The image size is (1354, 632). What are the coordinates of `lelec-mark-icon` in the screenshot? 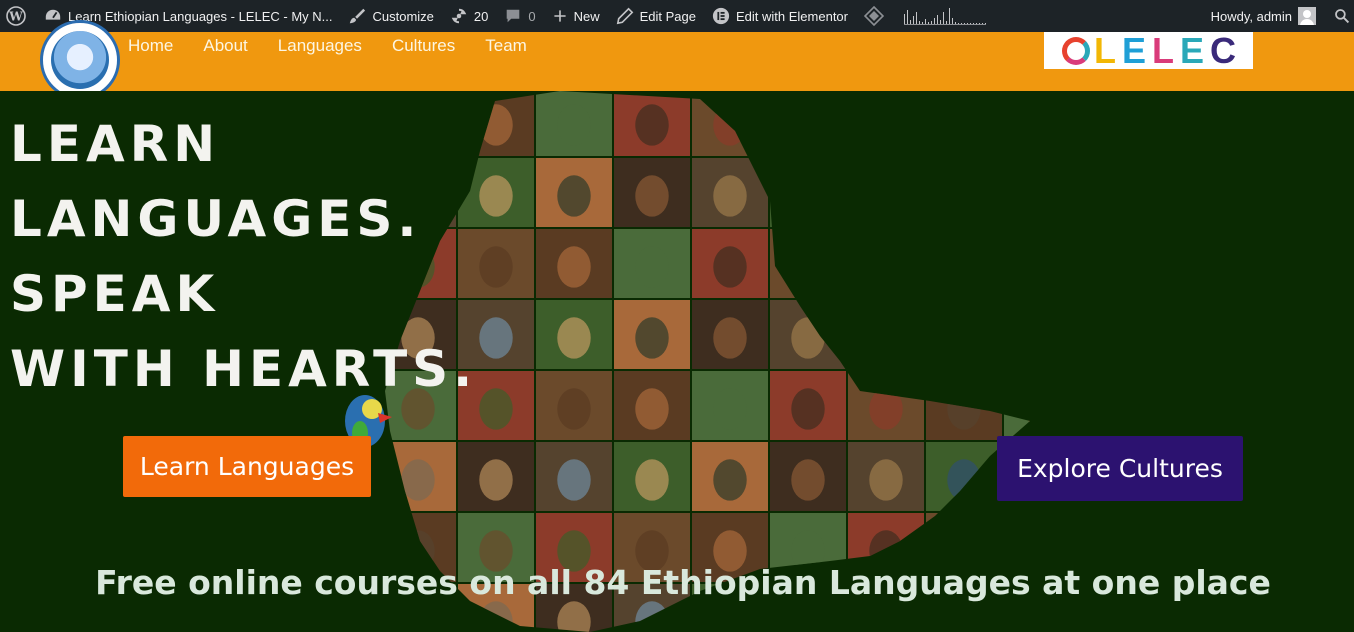 It's located at (1076, 50).